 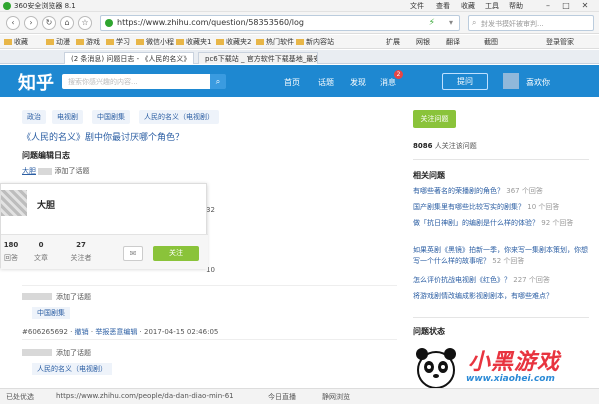 I want to click on stat-followers: 27 关注者, so click(x=81, y=252).